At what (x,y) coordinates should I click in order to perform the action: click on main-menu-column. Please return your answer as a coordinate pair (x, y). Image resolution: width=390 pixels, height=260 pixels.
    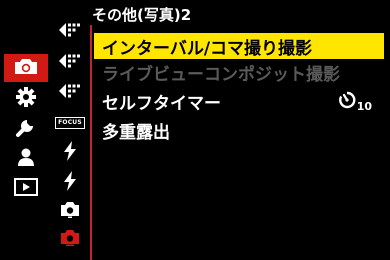
    Looking at the image, I should click on (25, 130).